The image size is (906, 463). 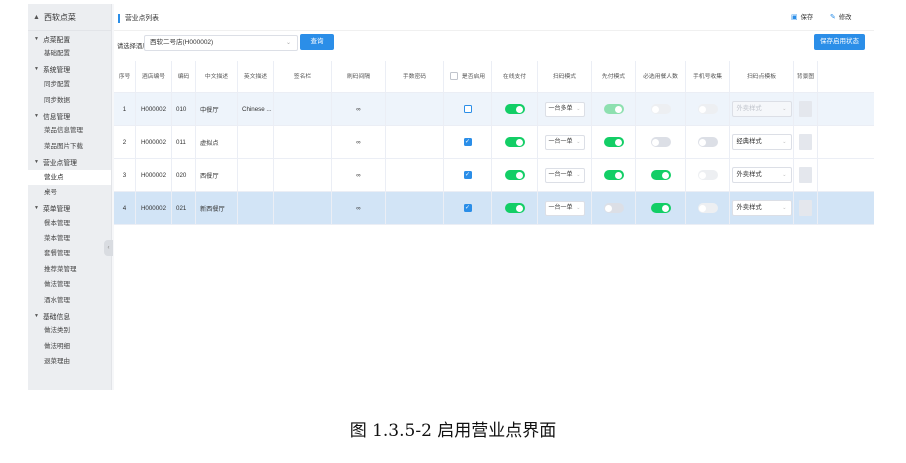 I want to click on scan-mode-value: 一台多单, so click(x=560, y=108).